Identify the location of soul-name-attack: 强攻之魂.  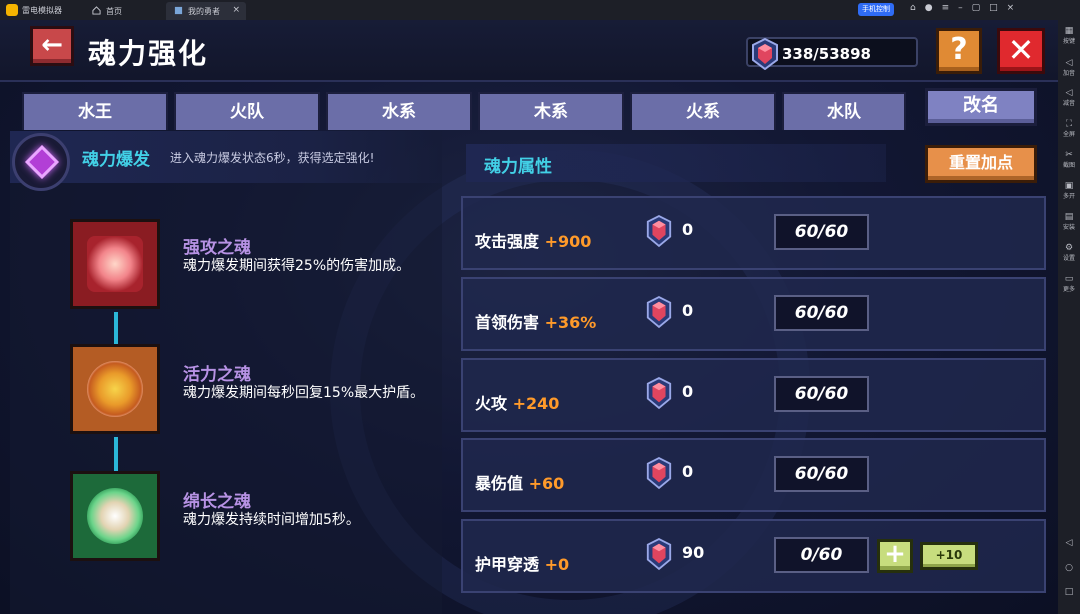
(217, 248).